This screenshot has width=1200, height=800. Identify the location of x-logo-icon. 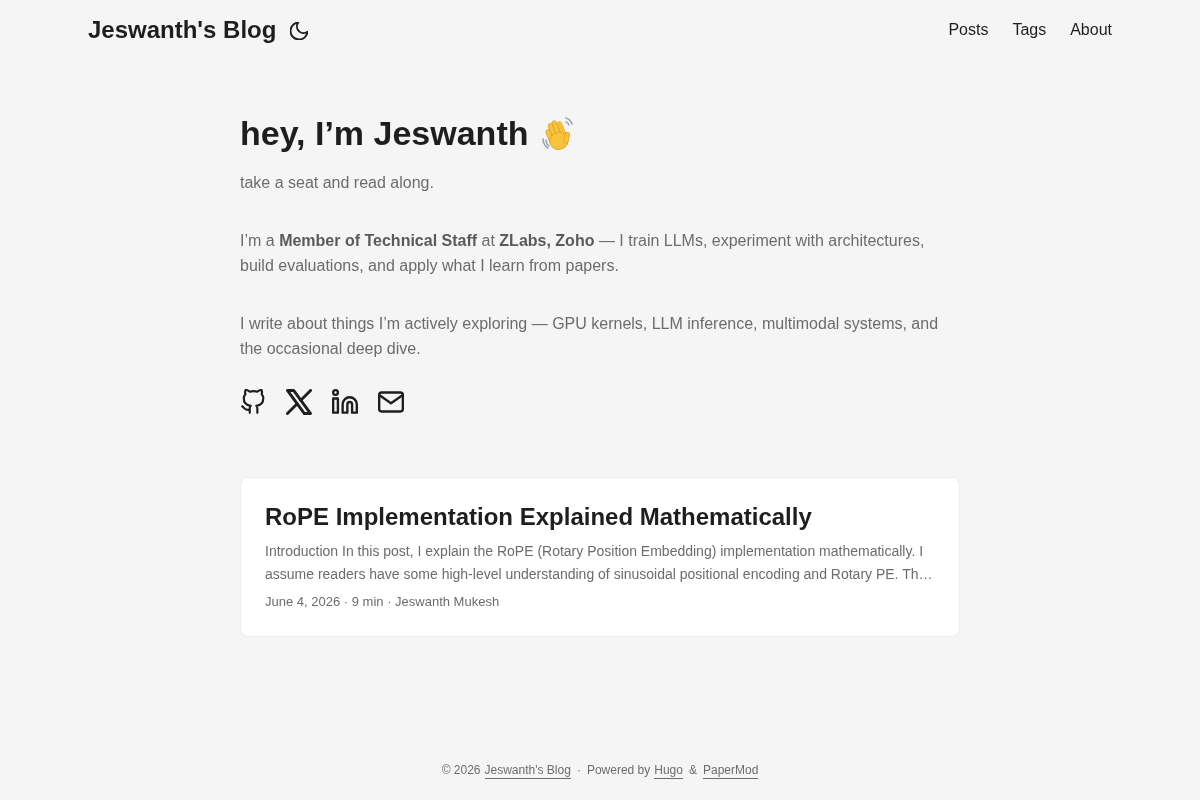
(299, 401).